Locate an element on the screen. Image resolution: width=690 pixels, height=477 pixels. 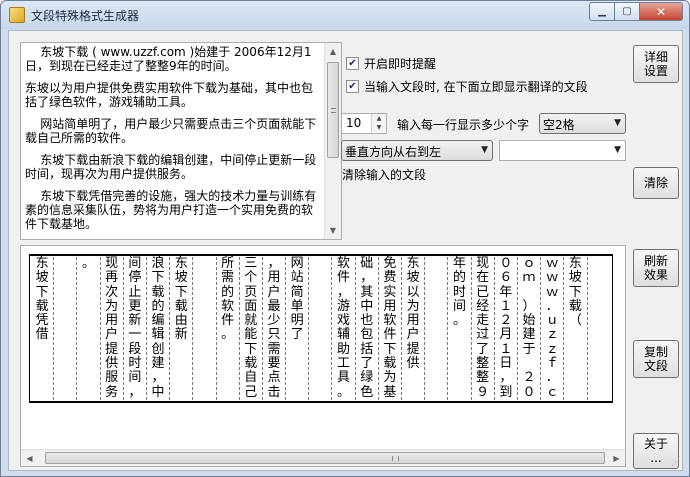
resize-grip-icon: ⋰ is located at coordinates (675, 463).